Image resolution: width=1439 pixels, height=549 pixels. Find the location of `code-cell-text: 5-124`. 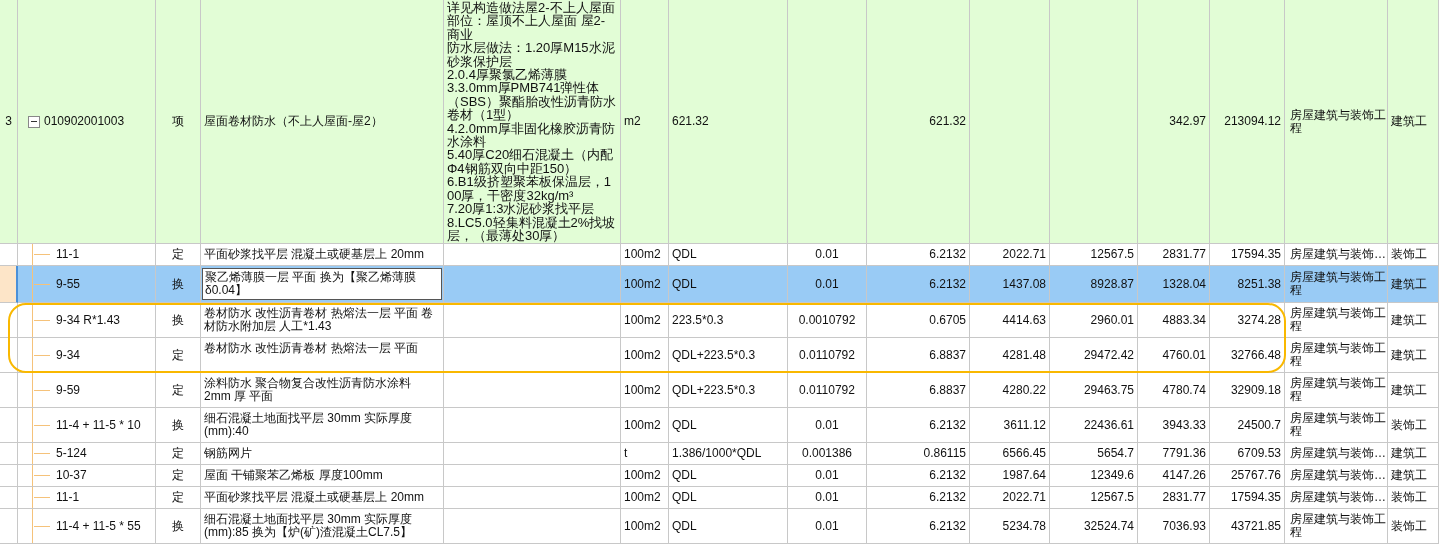

code-cell-text: 5-124 is located at coordinates (72, 454).